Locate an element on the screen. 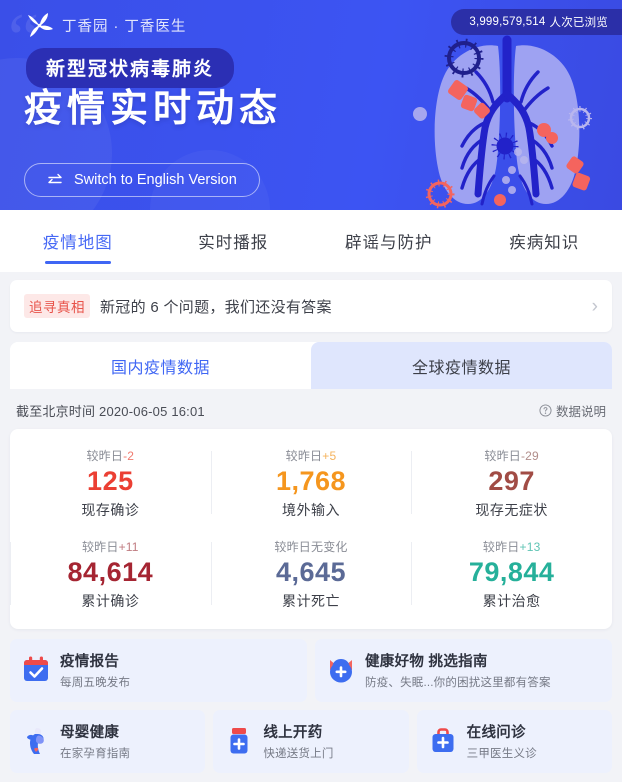 The image size is (622, 782). disease-tag: 新型冠状病毒肺炎 is located at coordinates (130, 68).